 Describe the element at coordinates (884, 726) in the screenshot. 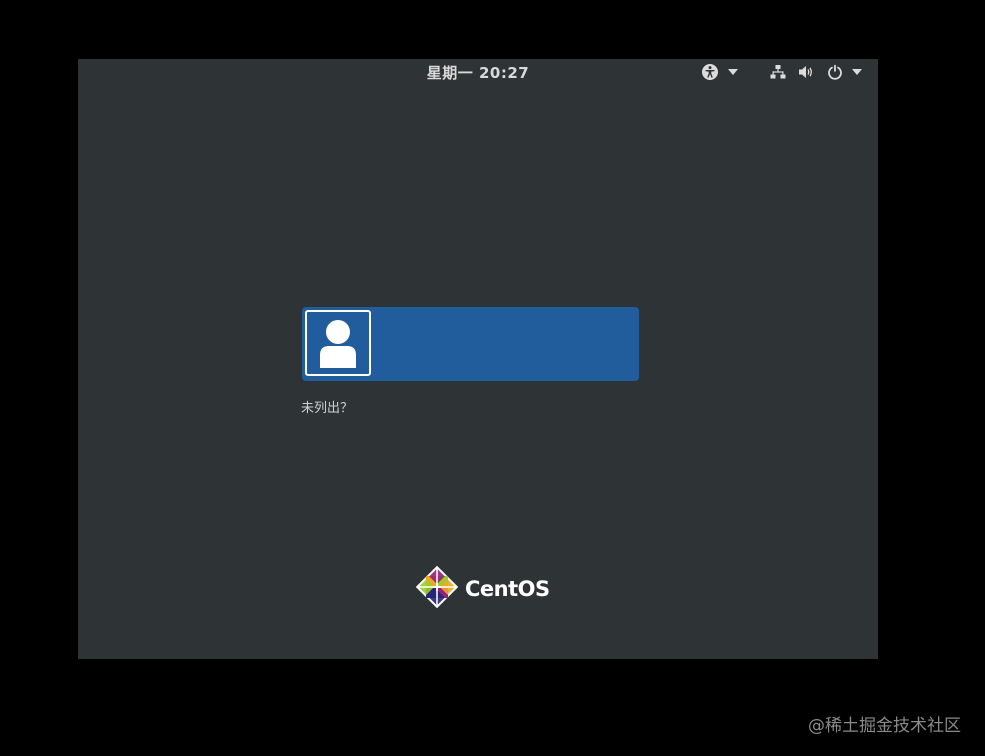

I see `watermark-text: @稀土掘金技术社区` at that location.